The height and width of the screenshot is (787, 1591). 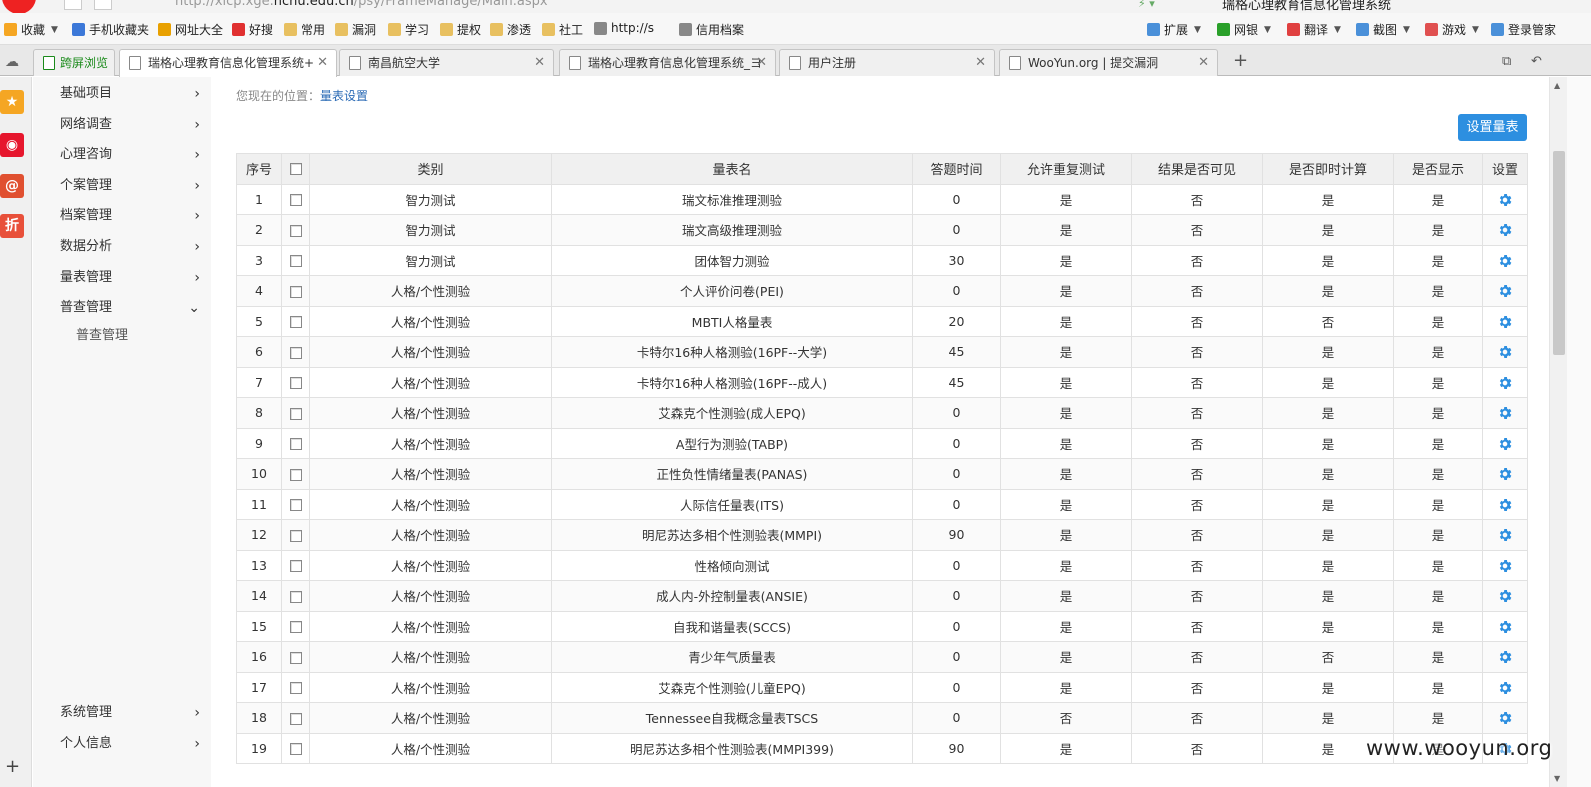 What do you see at coordinates (130, 744) in the screenshot?
I see `nav-item: 个人信息 ›` at bounding box center [130, 744].